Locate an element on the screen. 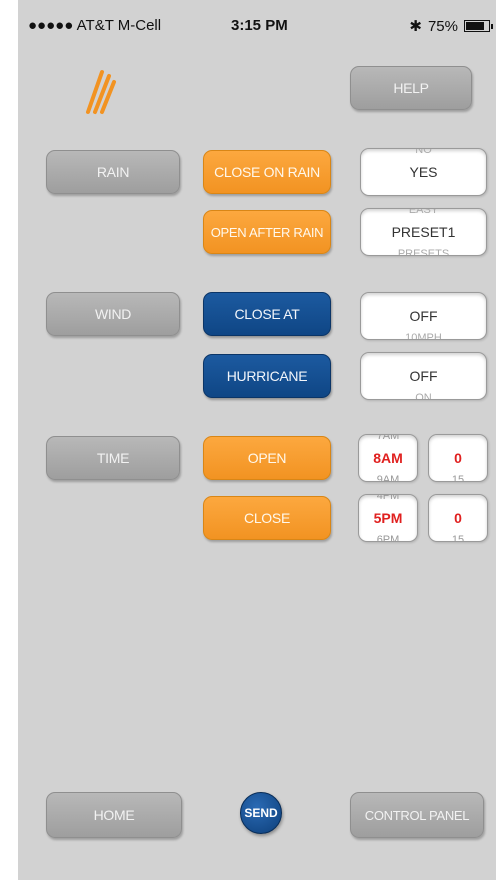 The width and height of the screenshot is (496, 880). open-hour-picker: 7AM 8AM 9AM is located at coordinates (388, 458).